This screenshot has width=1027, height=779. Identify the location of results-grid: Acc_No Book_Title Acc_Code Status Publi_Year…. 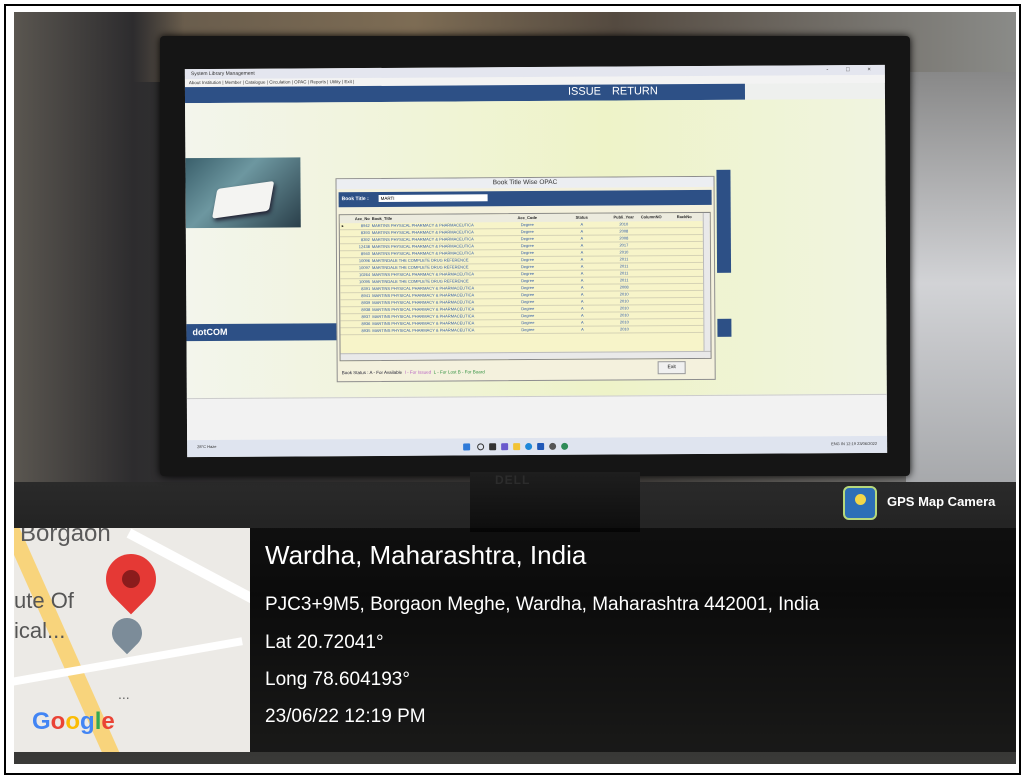
(525, 286).